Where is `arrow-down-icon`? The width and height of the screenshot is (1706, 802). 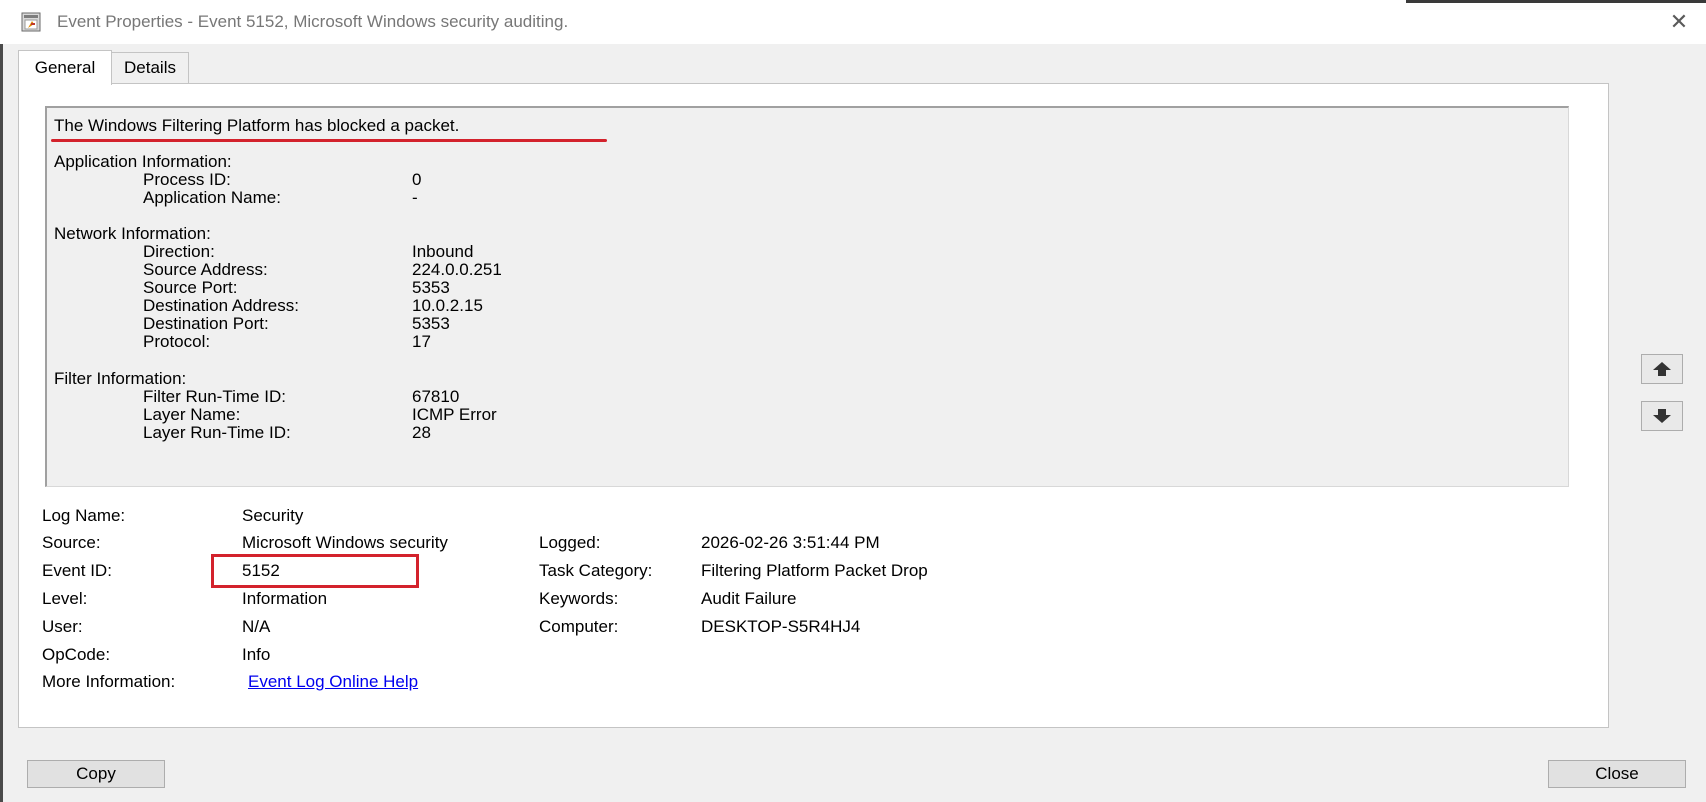 arrow-down-icon is located at coordinates (1662, 416).